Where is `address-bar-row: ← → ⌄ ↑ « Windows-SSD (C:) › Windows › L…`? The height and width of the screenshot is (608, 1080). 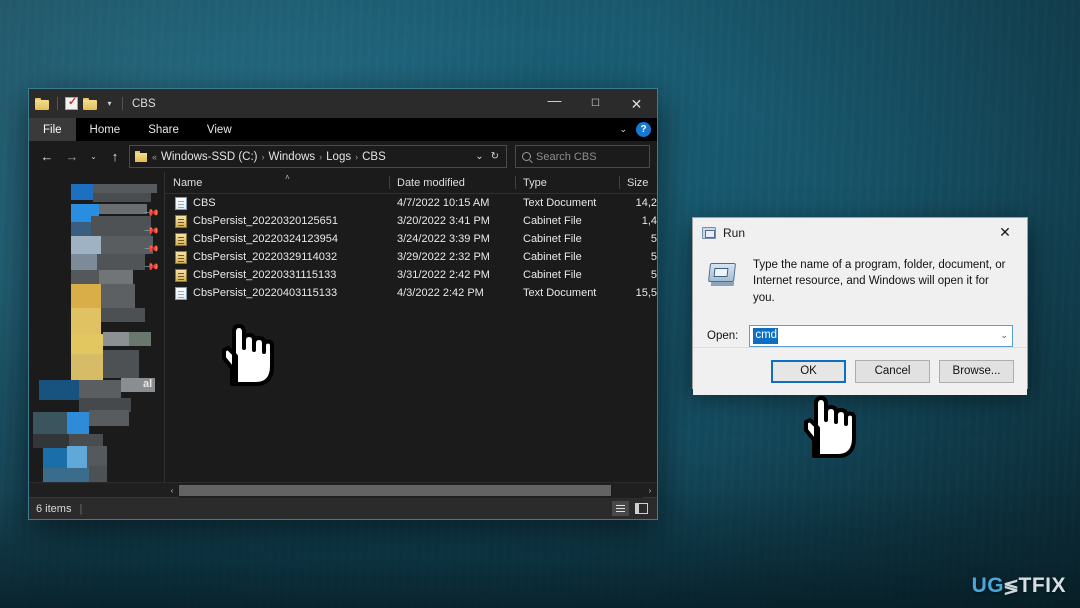 address-bar-row: ← → ⌄ ↑ « Windows-SSD (C:) › Windows › L… is located at coordinates (343, 156).